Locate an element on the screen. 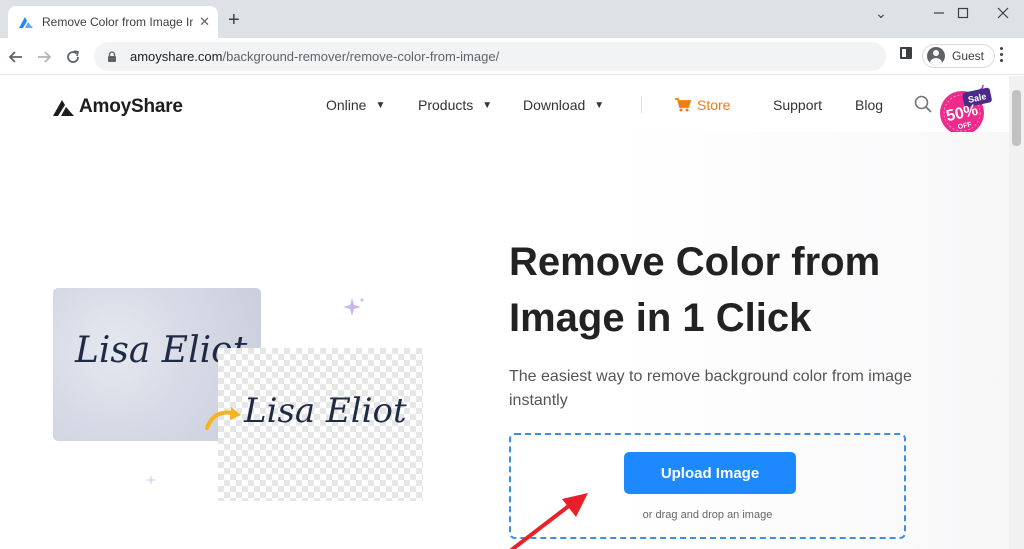 Image resolution: width=1024 pixels, height=549 pixels. signature-text: Lisa Eliot is located at coordinates (325, 411).